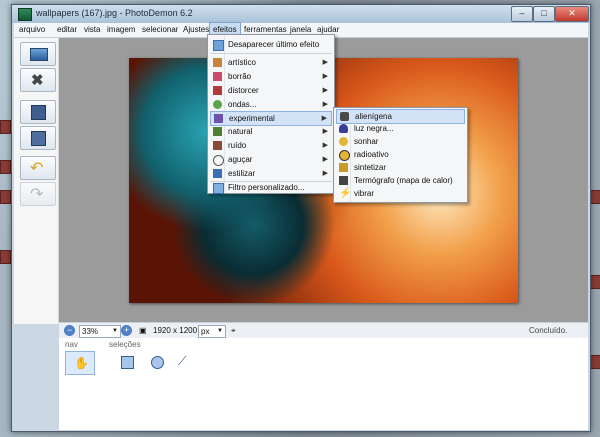 Image resolution: width=600 pixels, height=437 pixels. I want to click on menu-editar: editar, so click(67, 30).